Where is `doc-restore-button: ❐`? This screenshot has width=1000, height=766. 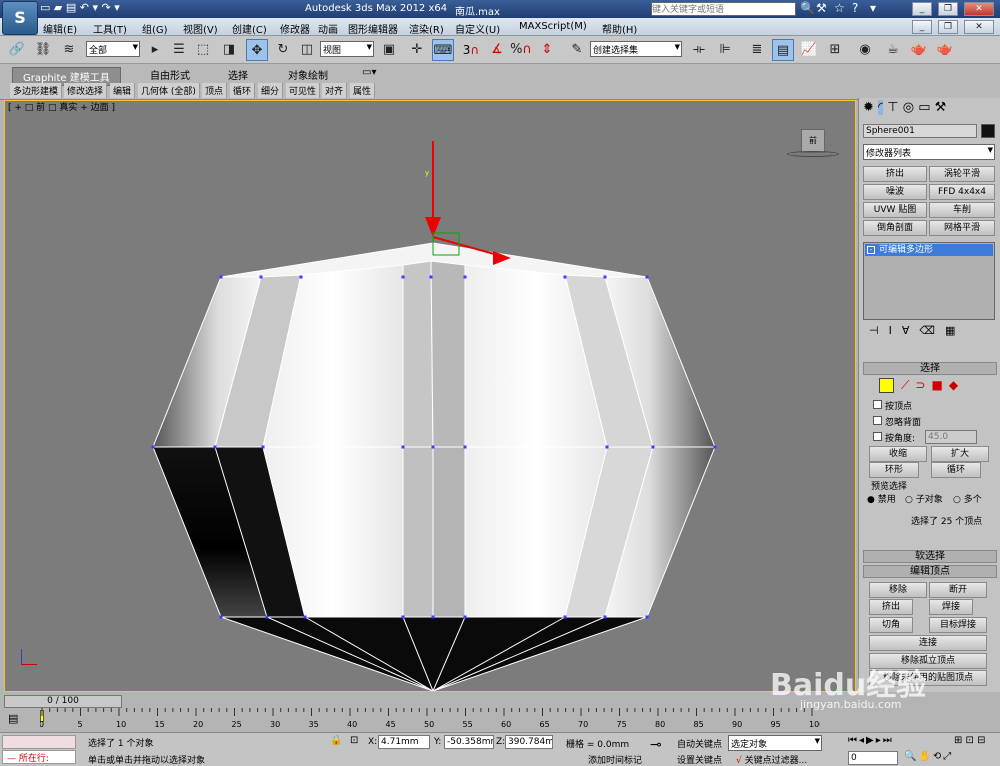 doc-restore-button: ❐ is located at coordinates (948, 27).